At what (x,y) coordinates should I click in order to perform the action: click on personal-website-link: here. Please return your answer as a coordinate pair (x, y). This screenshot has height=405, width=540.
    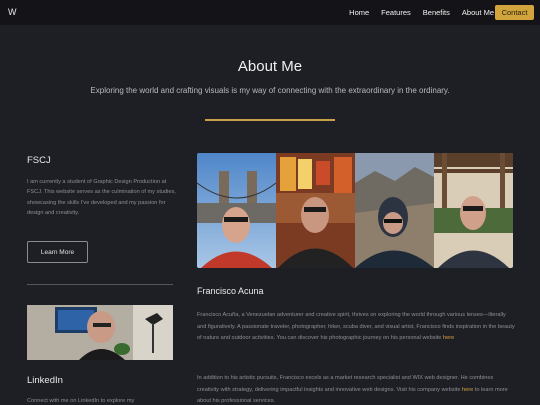
    Looking at the image, I should click on (448, 338).